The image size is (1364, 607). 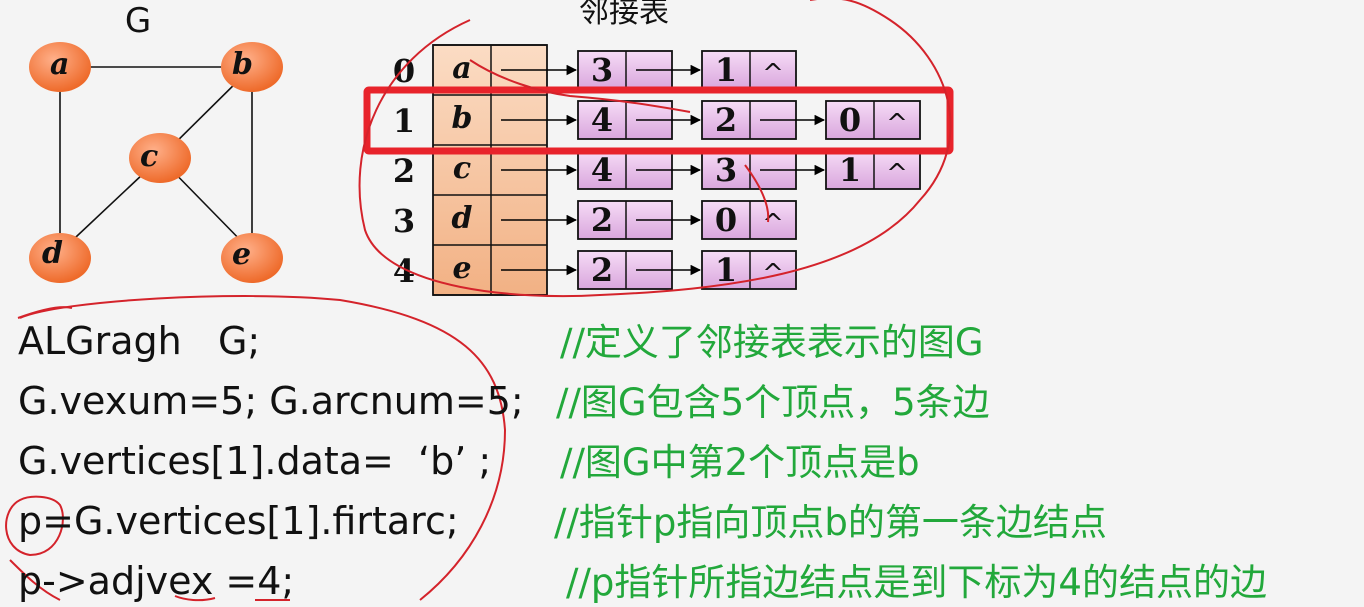 I want to click on row-index: 4, so click(x=404, y=271).